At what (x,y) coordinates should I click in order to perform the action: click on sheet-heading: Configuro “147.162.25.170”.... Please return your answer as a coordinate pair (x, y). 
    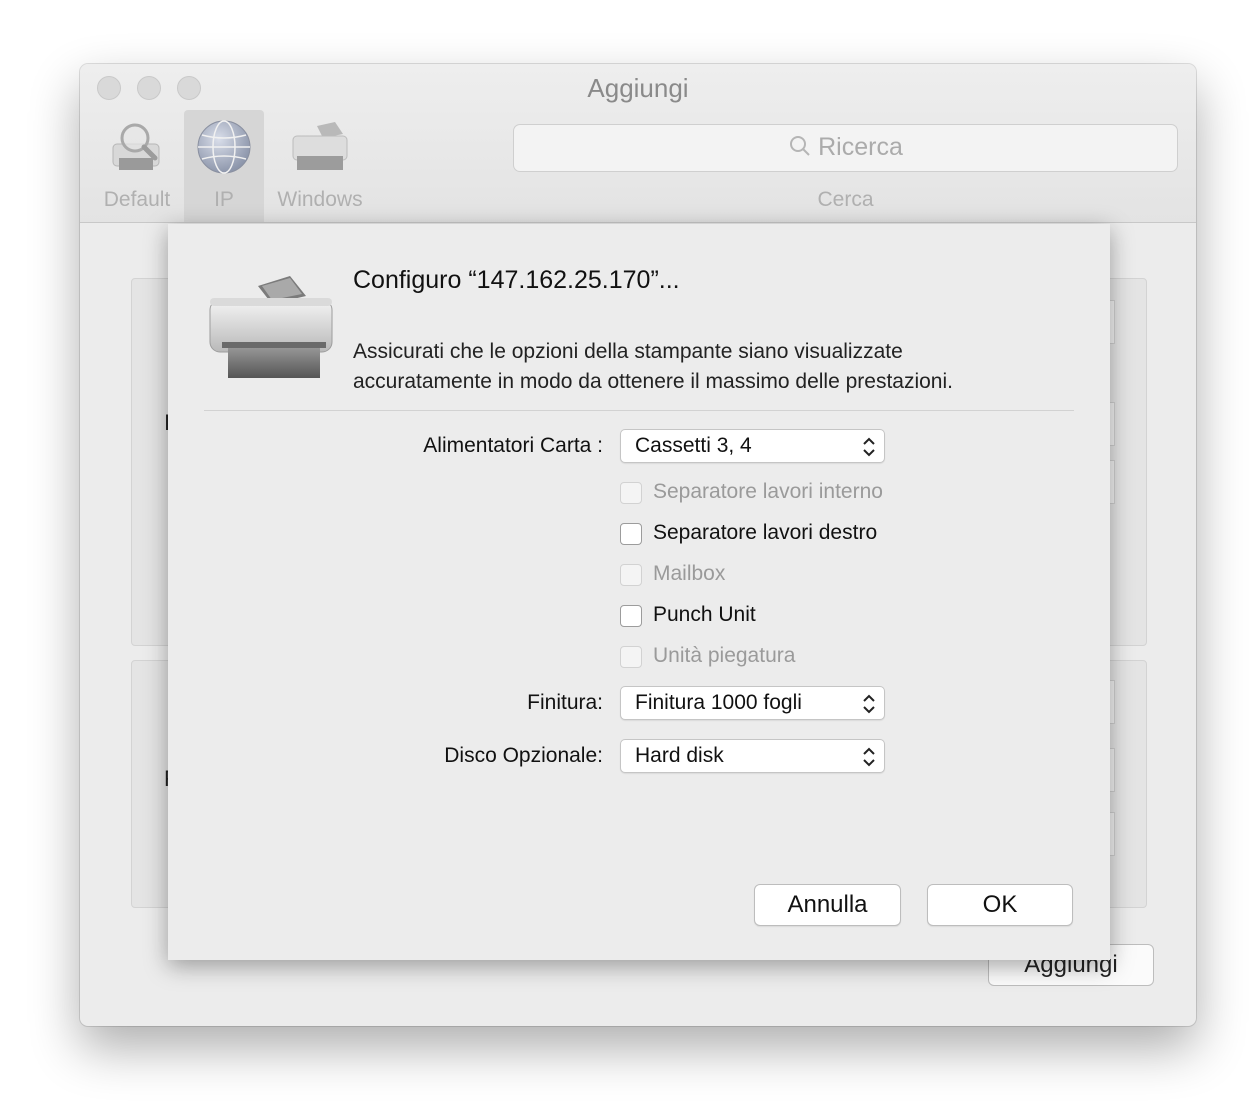
    Looking at the image, I should click on (516, 280).